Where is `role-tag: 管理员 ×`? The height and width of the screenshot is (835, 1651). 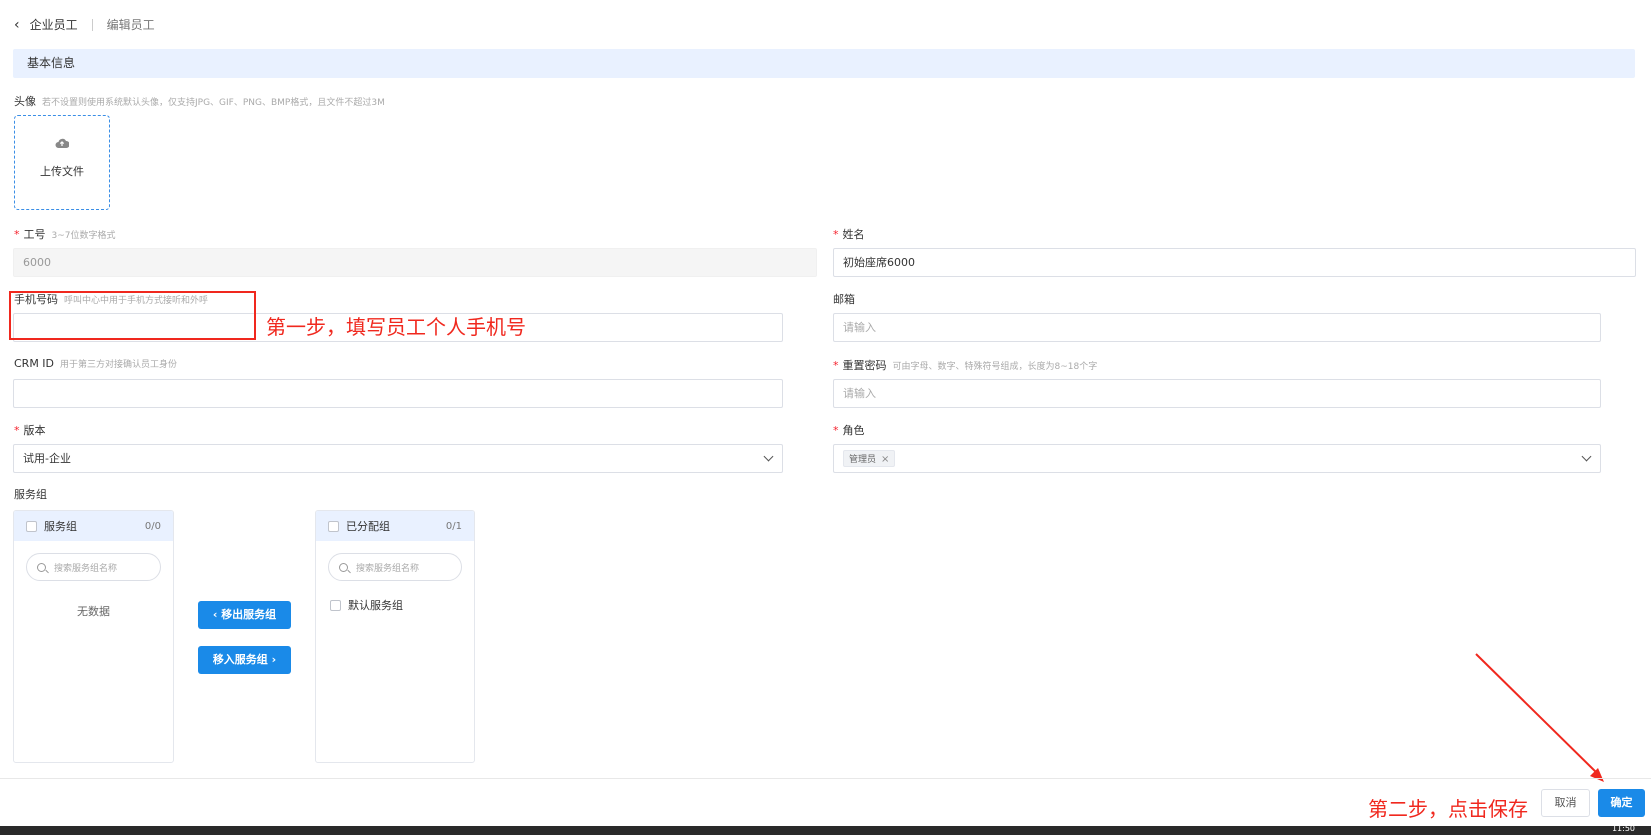 role-tag: 管理员 × is located at coordinates (869, 458).